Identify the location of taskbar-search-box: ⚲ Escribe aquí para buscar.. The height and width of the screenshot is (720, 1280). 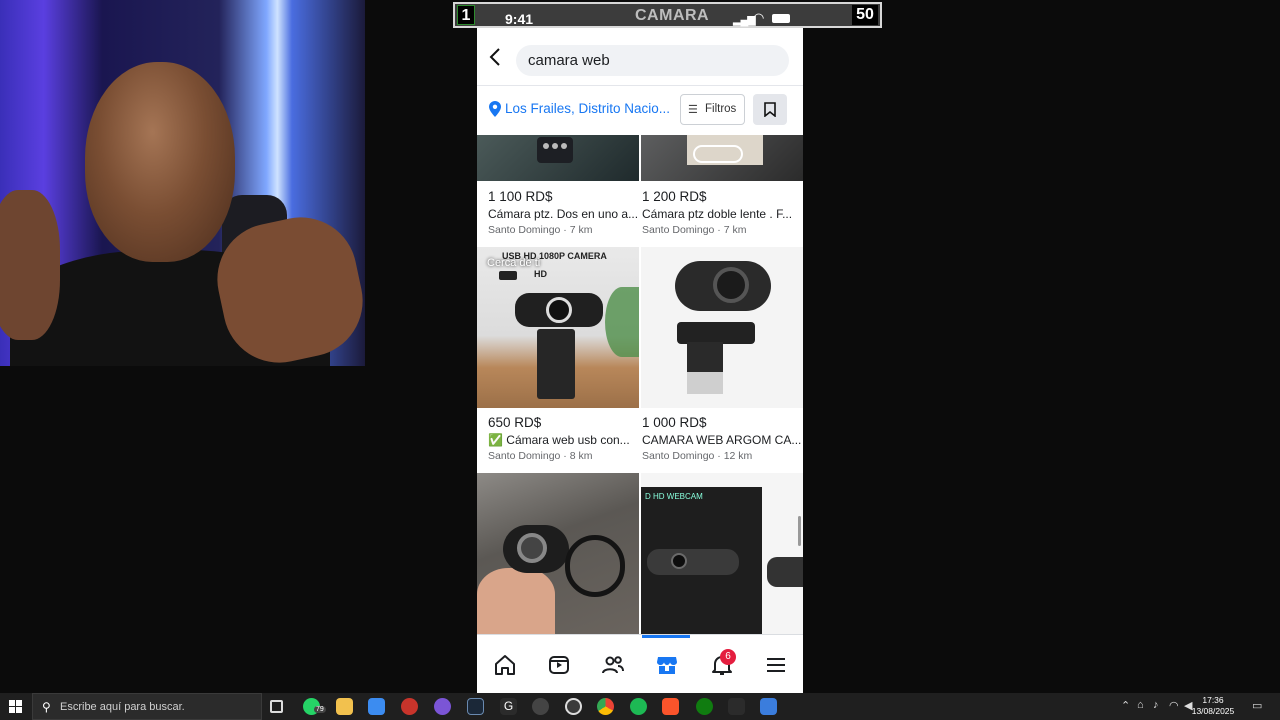
(147, 706).